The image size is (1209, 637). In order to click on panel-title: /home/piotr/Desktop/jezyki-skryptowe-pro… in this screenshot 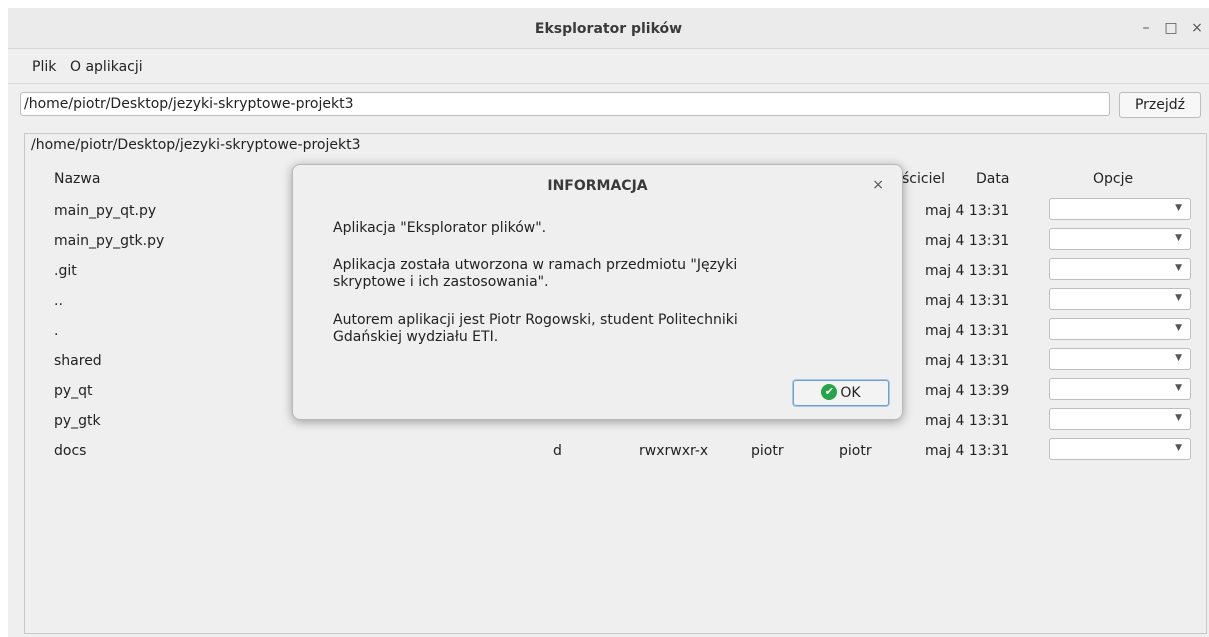, I will do `click(196, 145)`.